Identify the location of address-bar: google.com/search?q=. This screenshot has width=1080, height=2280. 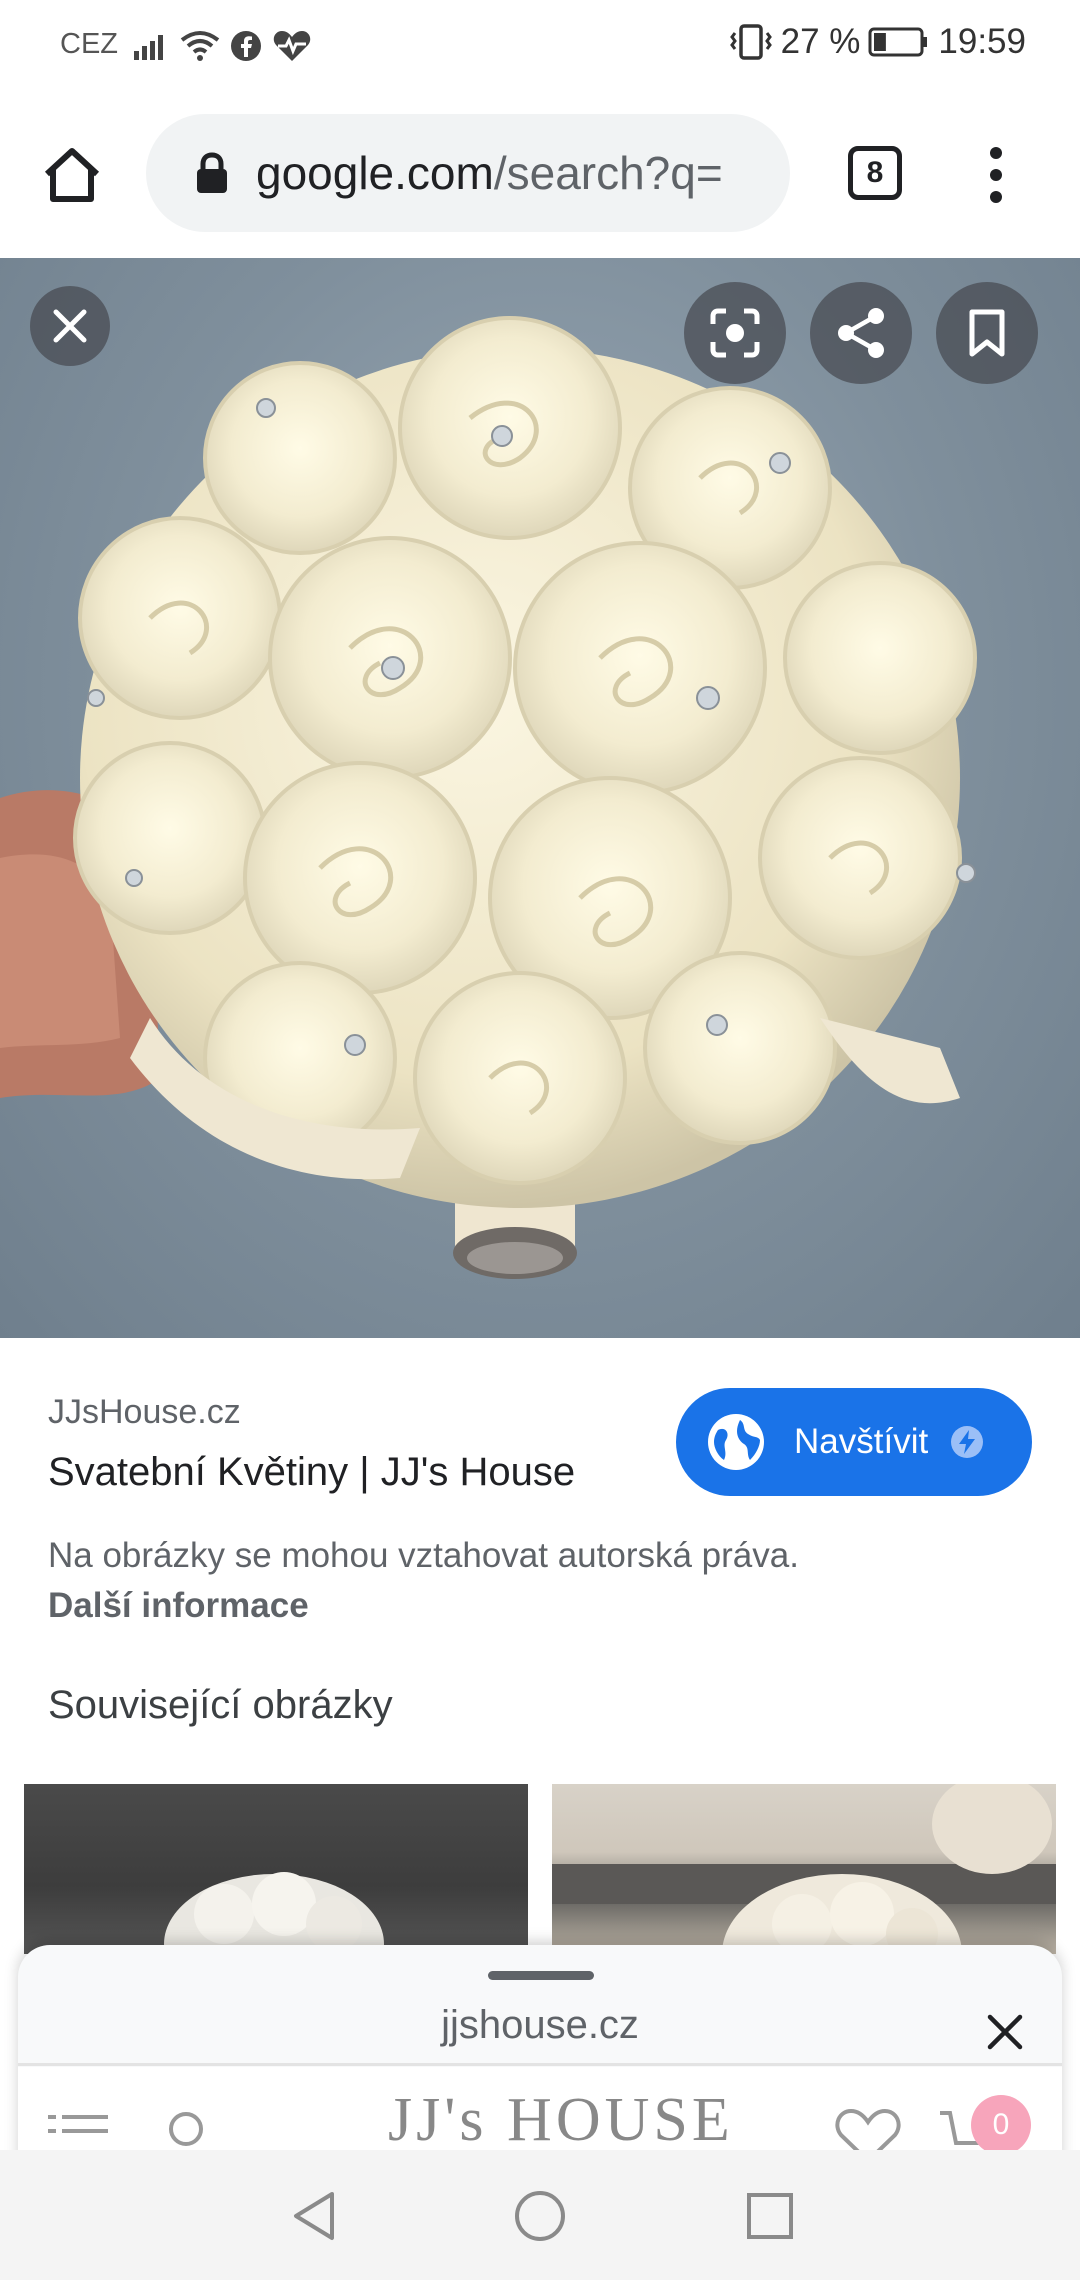
(468, 173).